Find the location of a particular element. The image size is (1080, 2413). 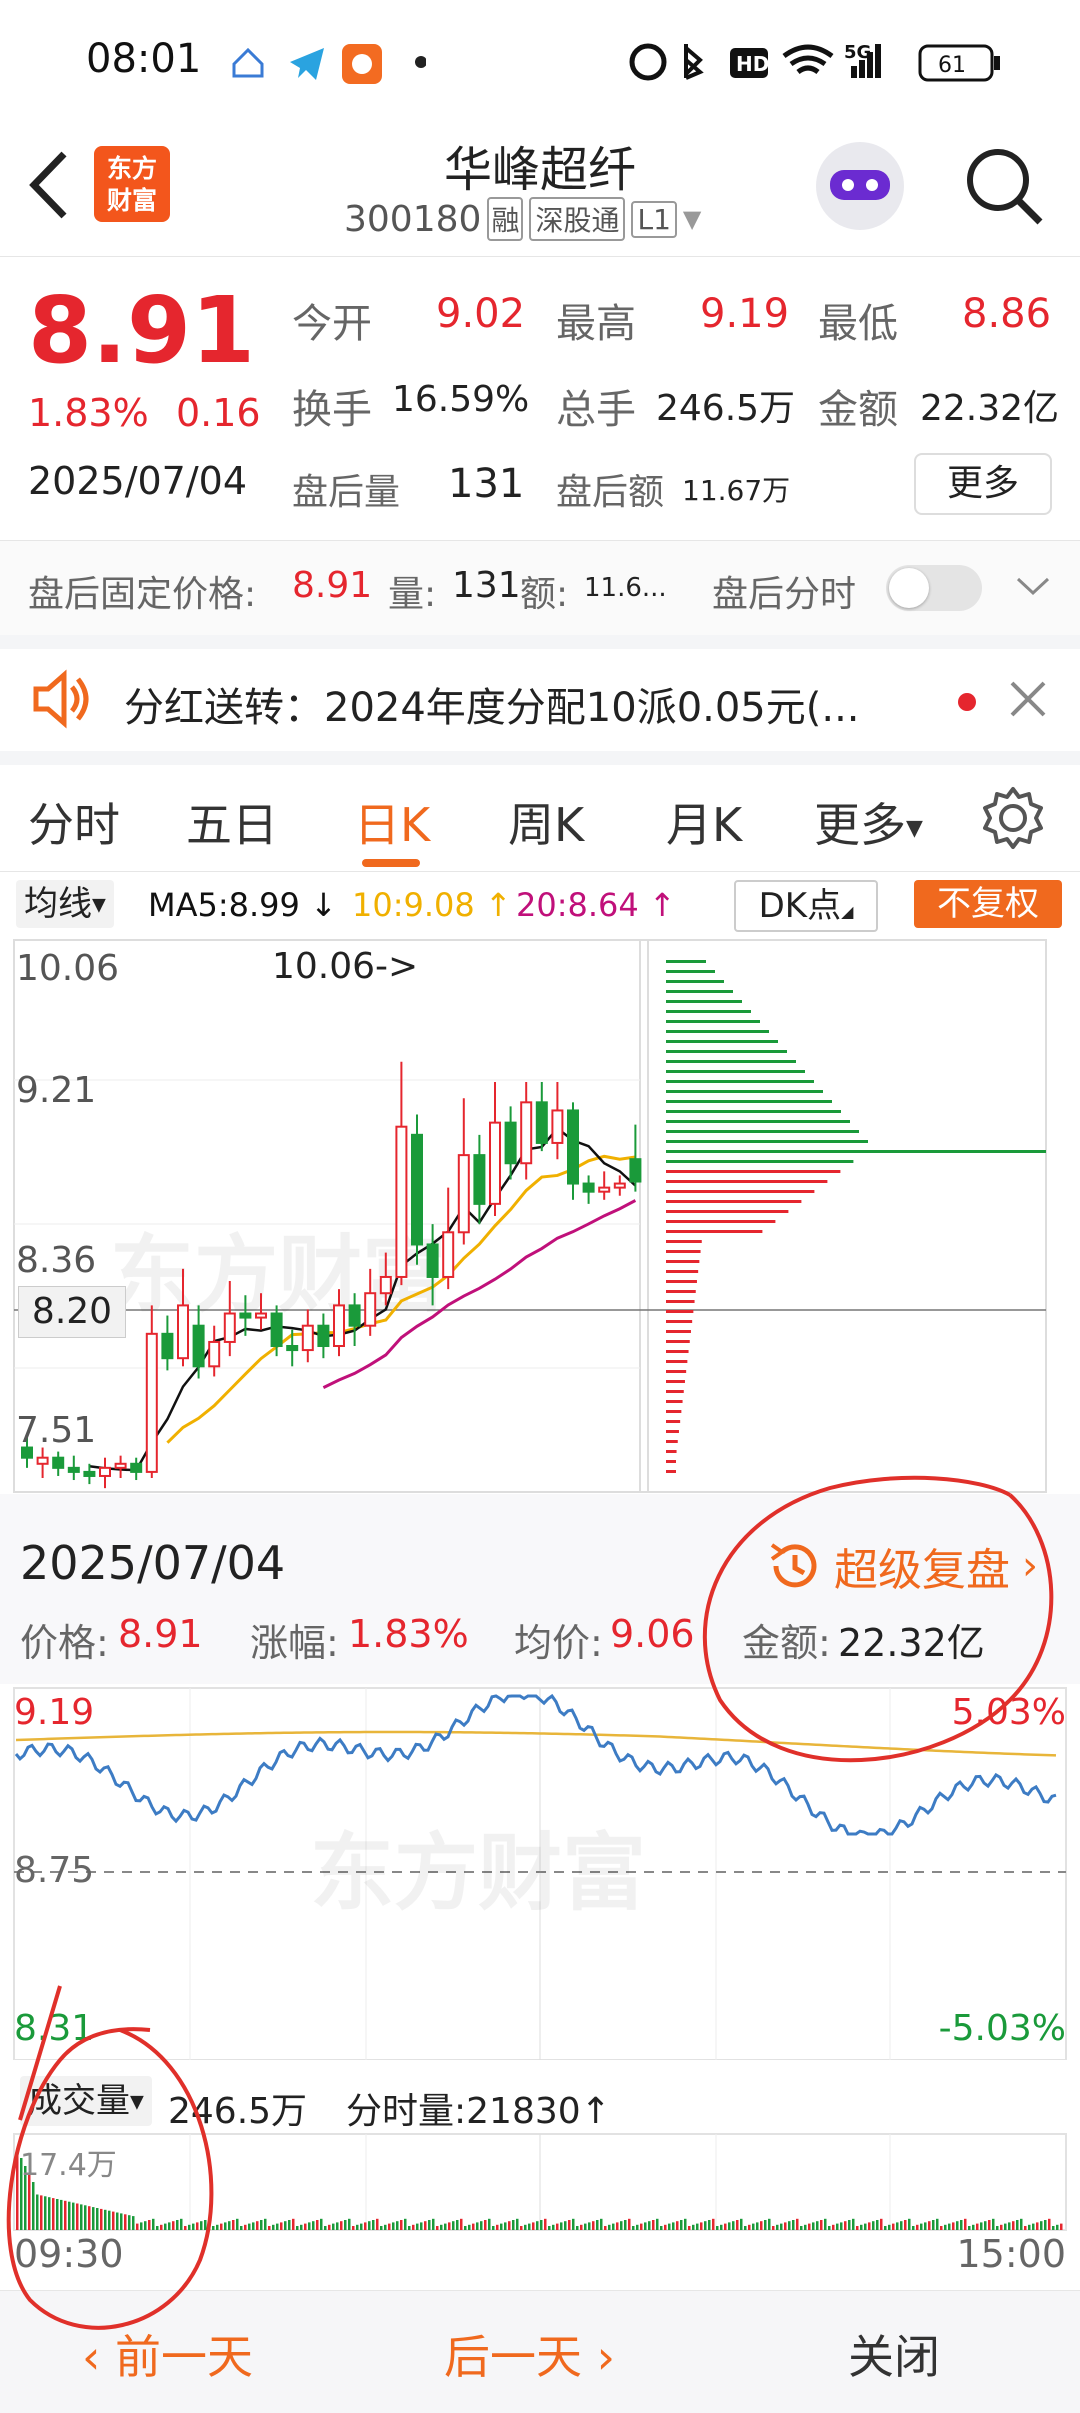

open-value: 9.02 is located at coordinates (481, 314).